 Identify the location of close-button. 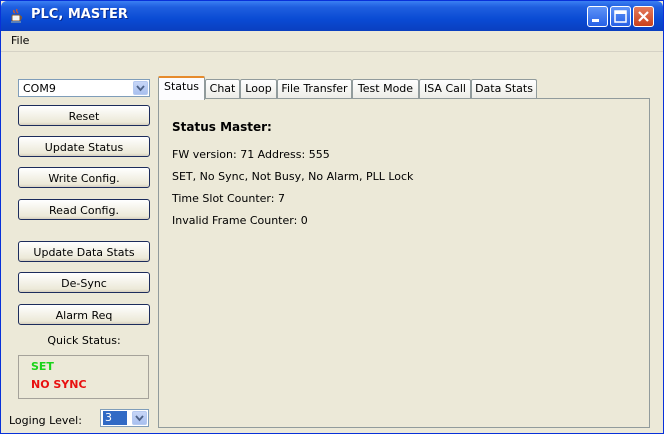
(643, 16).